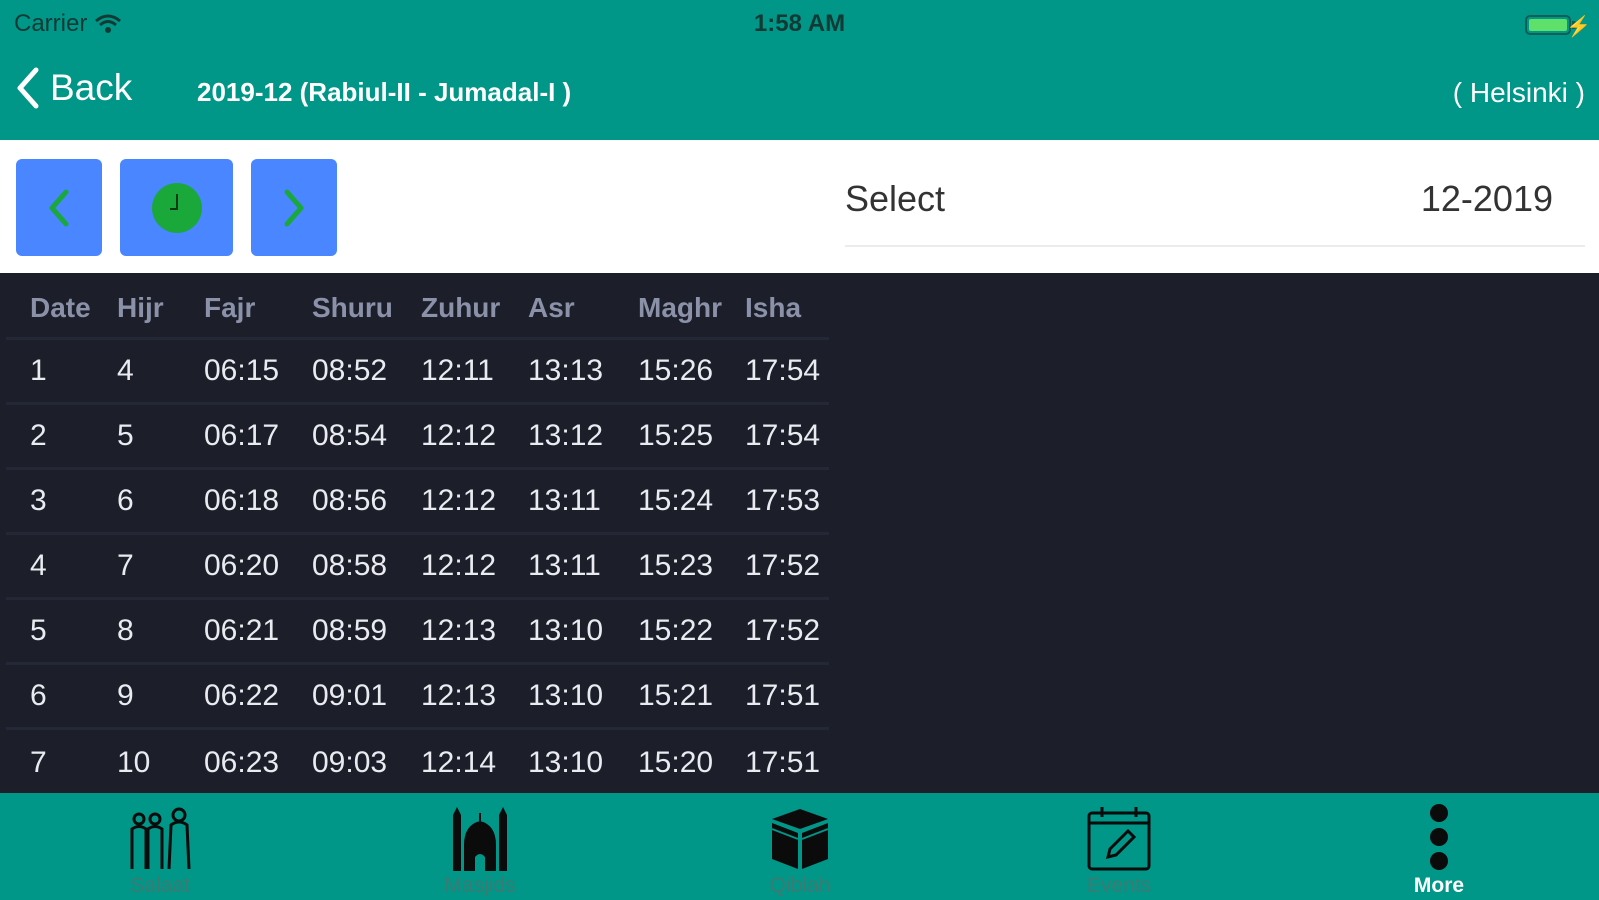  I want to click on table-cell: 12:11, so click(457, 370).